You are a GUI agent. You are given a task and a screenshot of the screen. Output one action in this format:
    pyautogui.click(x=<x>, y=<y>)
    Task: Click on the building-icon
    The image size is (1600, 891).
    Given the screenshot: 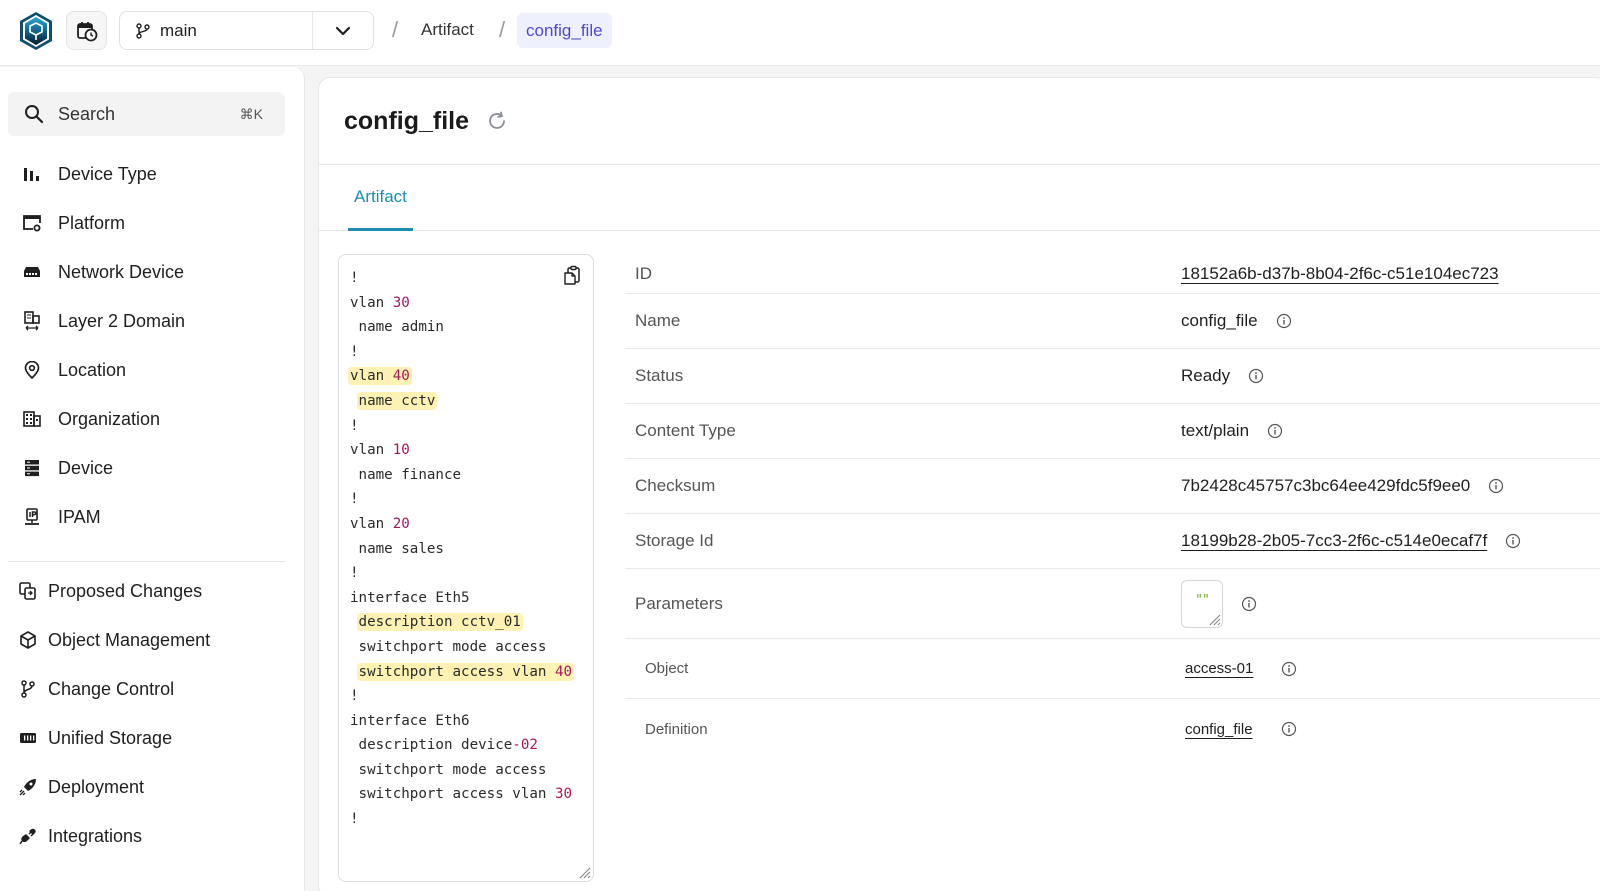 What is the action you would take?
    pyautogui.click(x=32, y=419)
    